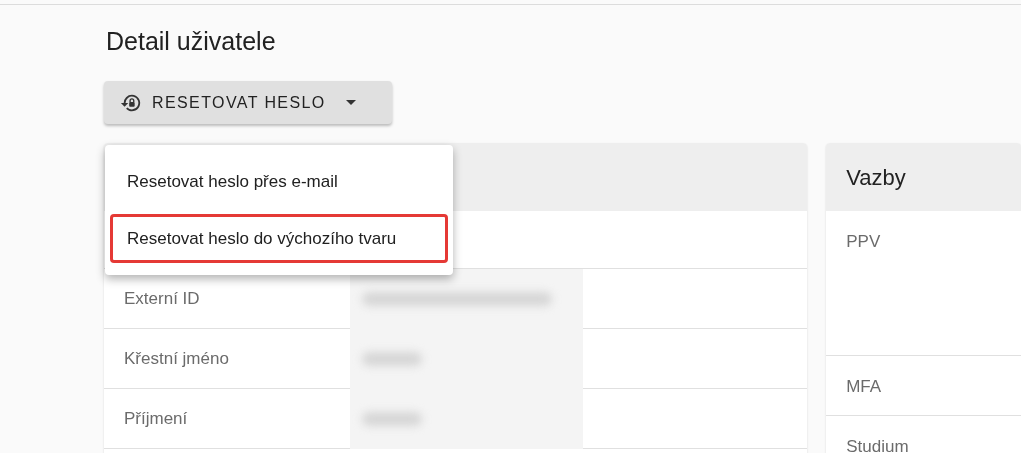 The width and height of the screenshot is (1021, 453). Describe the element at coordinates (350, 102) in the screenshot. I see `caret-icon` at that location.